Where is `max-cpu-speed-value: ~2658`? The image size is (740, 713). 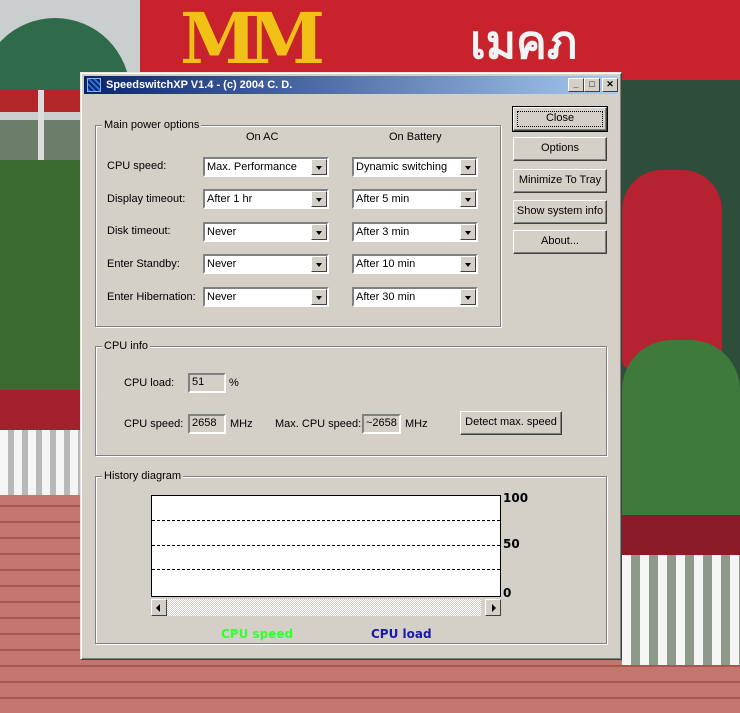
max-cpu-speed-value: ~2658 is located at coordinates (381, 424).